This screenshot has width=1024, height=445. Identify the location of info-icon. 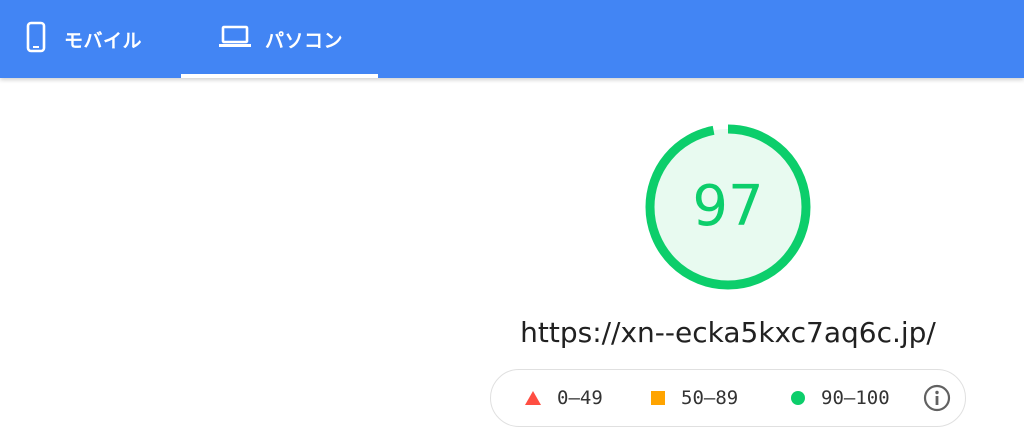
(937, 398).